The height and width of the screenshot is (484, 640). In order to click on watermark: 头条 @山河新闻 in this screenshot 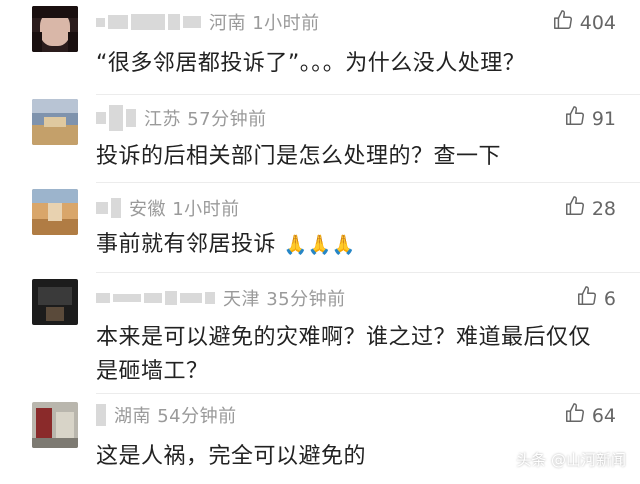, I will do `click(571, 460)`.